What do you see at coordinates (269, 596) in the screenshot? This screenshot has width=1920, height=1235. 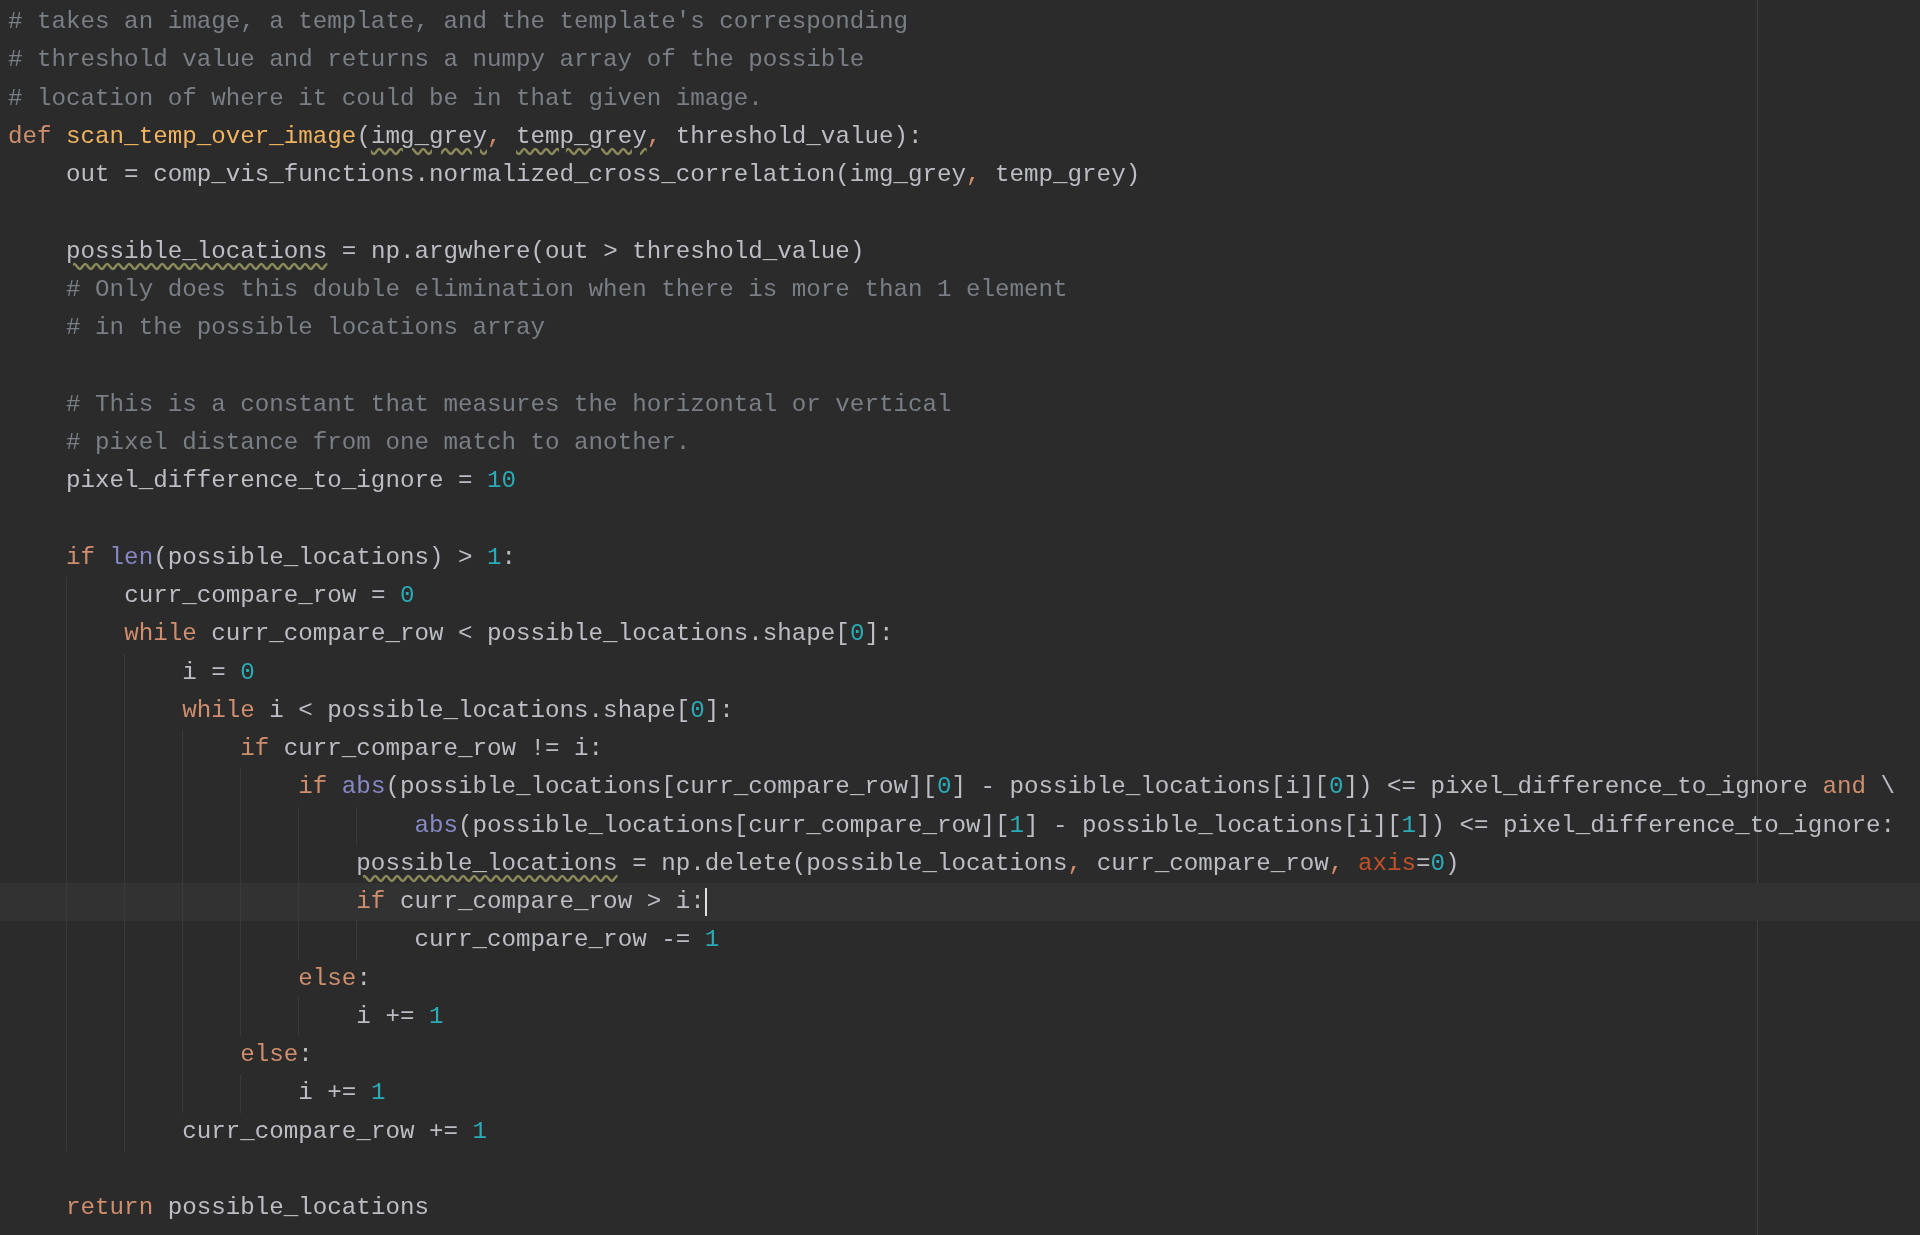 I see `code-line: curr_compare_row = 0` at bounding box center [269, 596].